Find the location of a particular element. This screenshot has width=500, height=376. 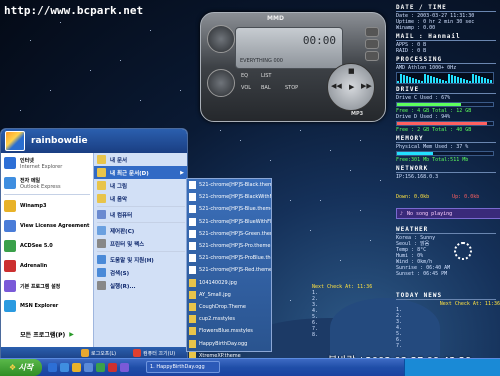

bal-label: BAL is located at coordinates (266, 88).